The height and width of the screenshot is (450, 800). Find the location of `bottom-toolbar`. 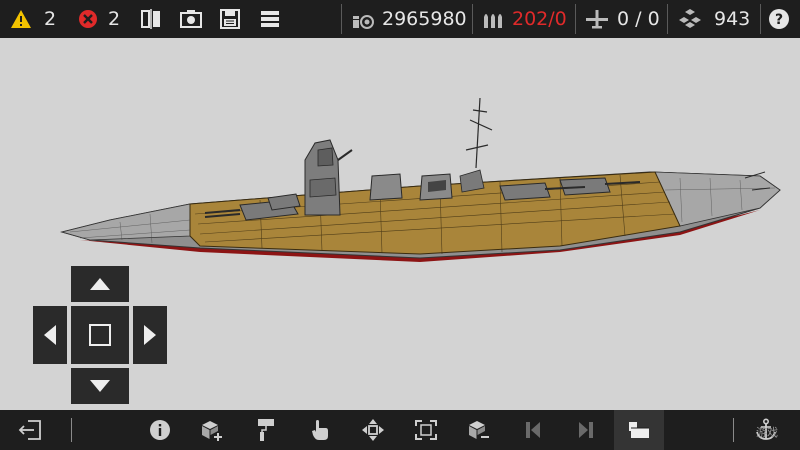

bottom-toolbar is located at coordinates (400, 430).